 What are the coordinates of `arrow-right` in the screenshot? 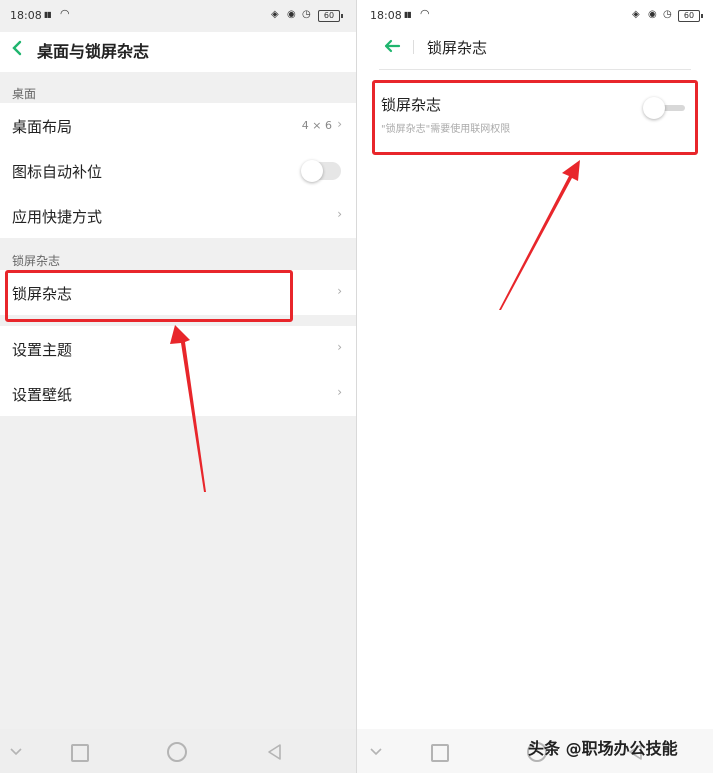 It's located at (539, 235).